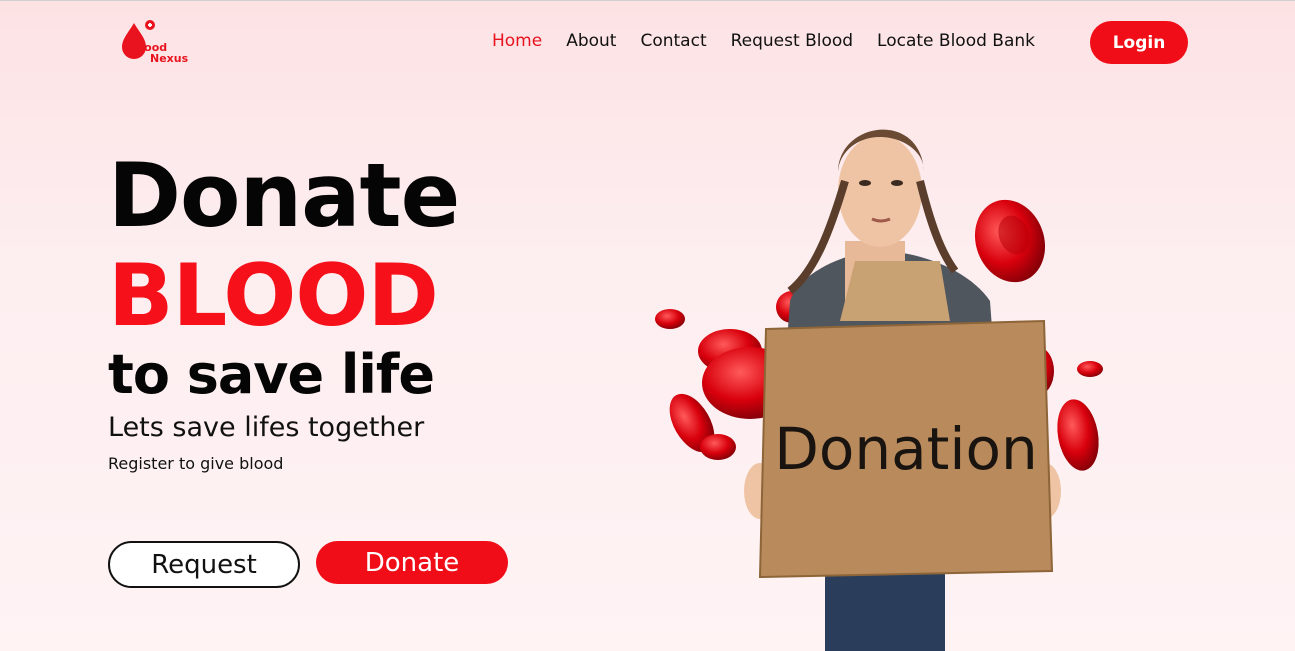 Image resolution: width=1295 pixels, height=651 pixels. Describe the element at coordinates (591, 41) in the screenshot. I see `nav-about: About` at that location.